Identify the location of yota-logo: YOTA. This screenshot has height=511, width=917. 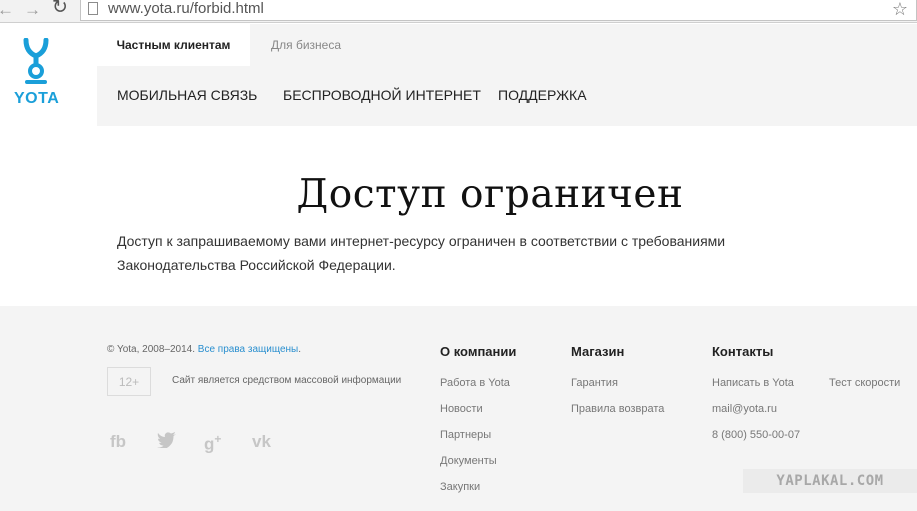
(48, 75).